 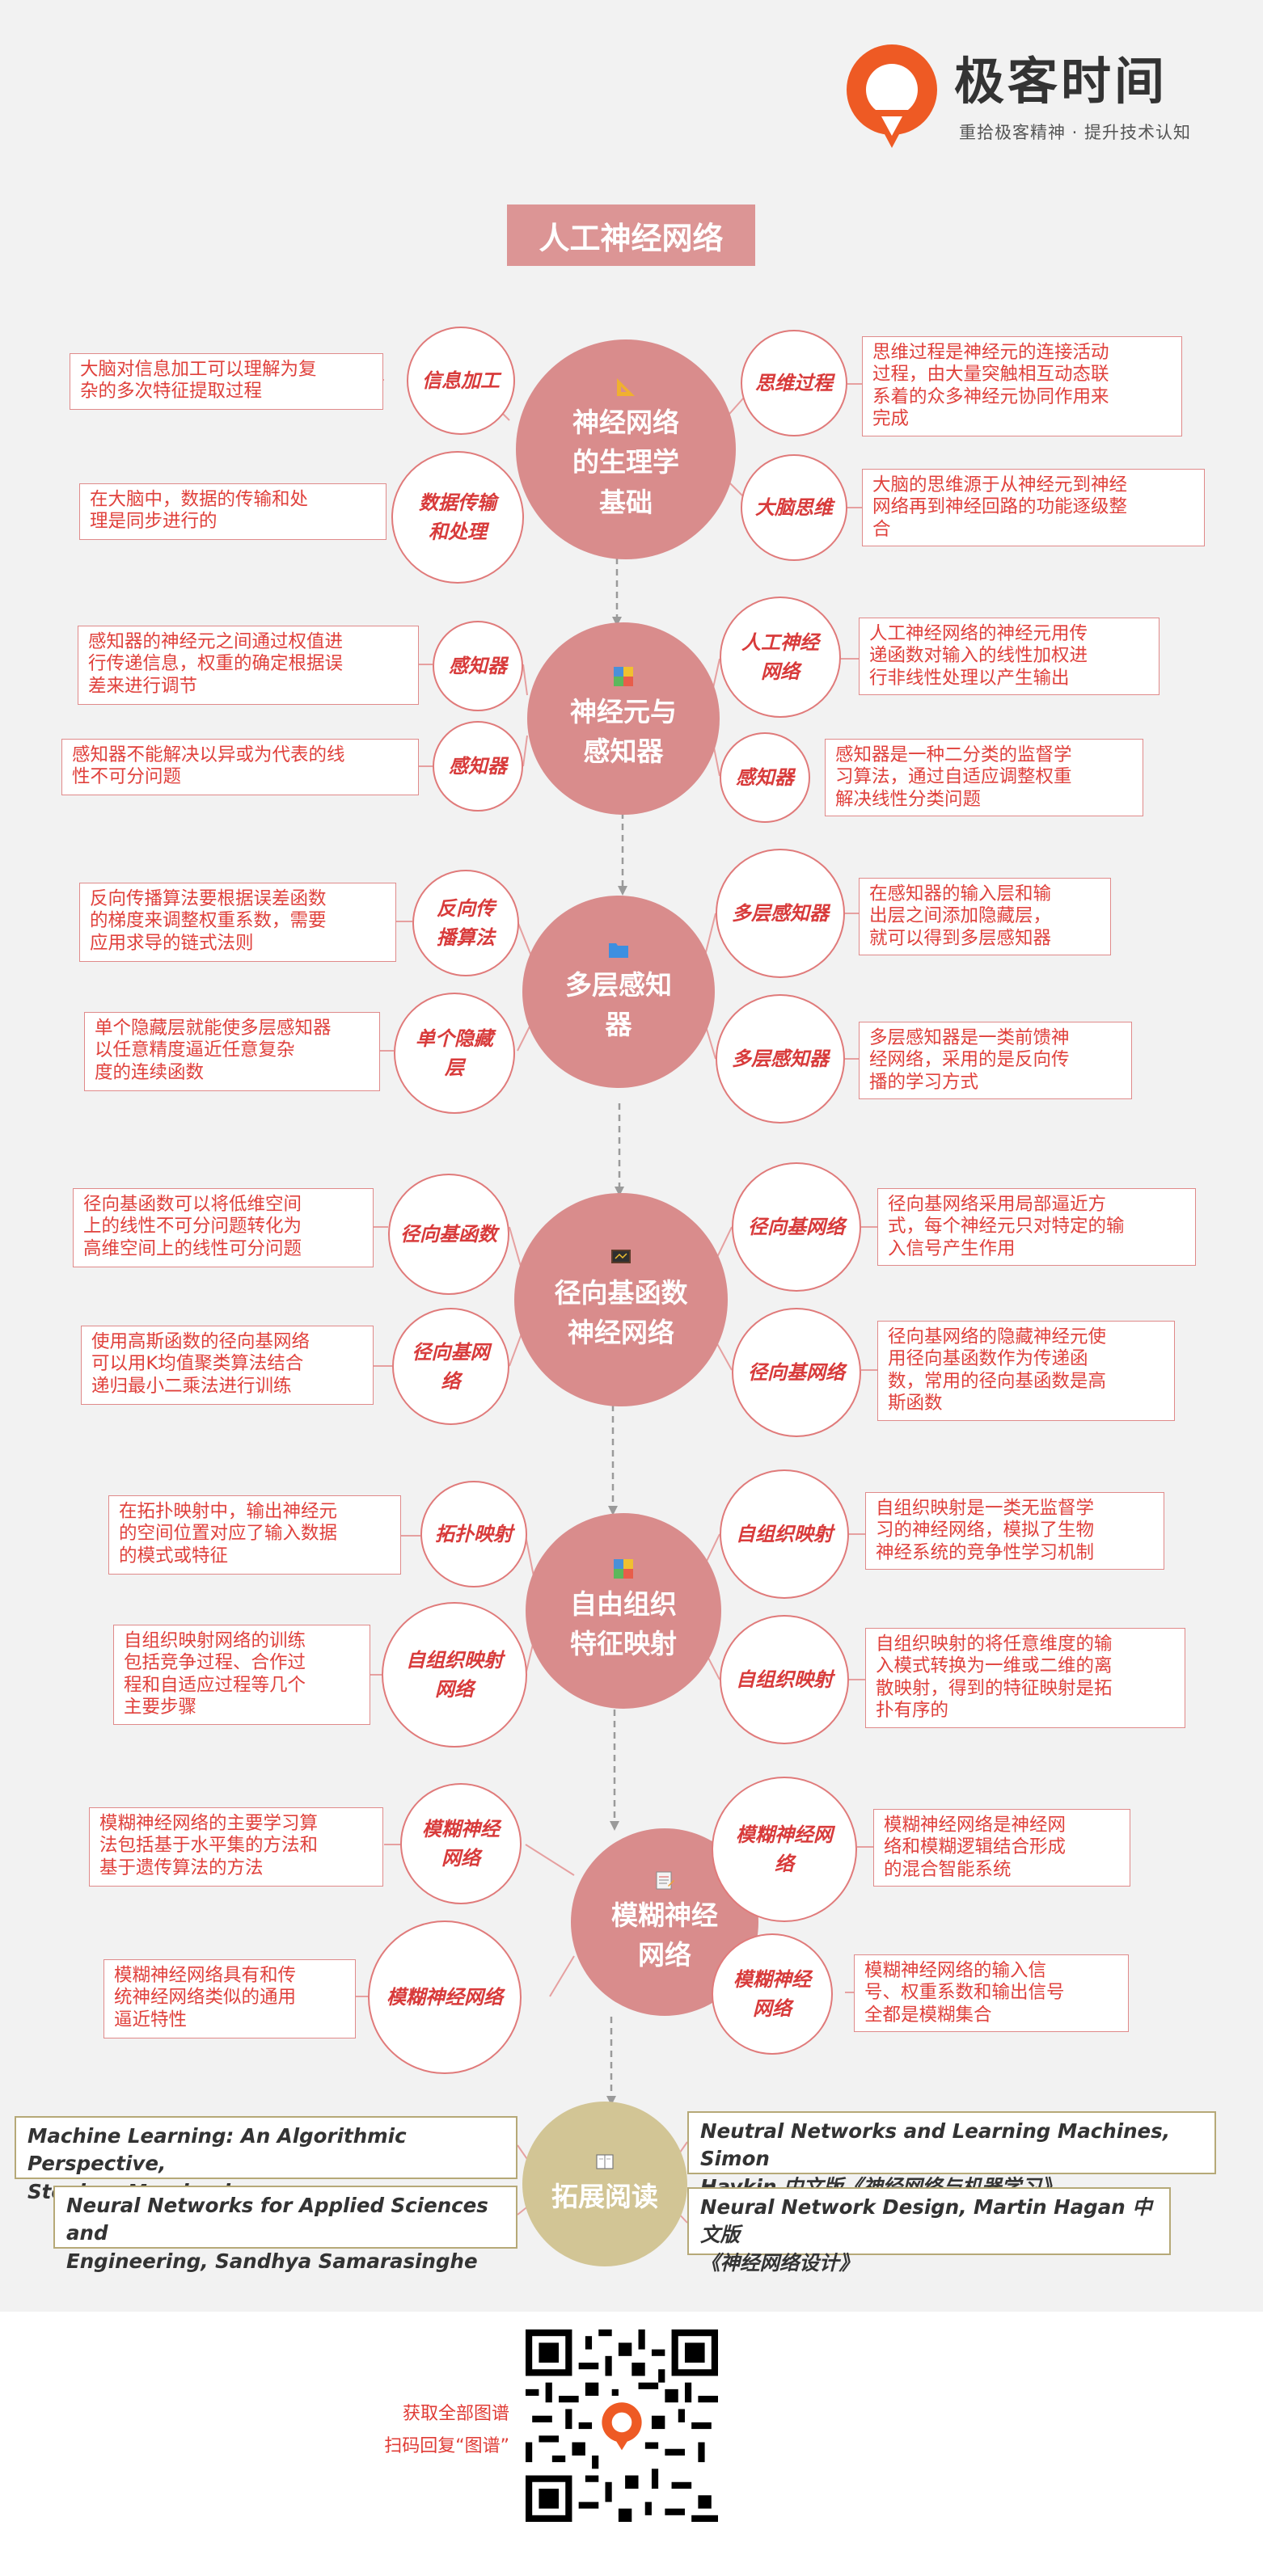 What do you see at coordinates (226, 382) in the screenshot?
I see `desc-information-processing: 大脑对信息加工可以理解为复 杂的多次特征提取过程` at bounding box center [226, 382].